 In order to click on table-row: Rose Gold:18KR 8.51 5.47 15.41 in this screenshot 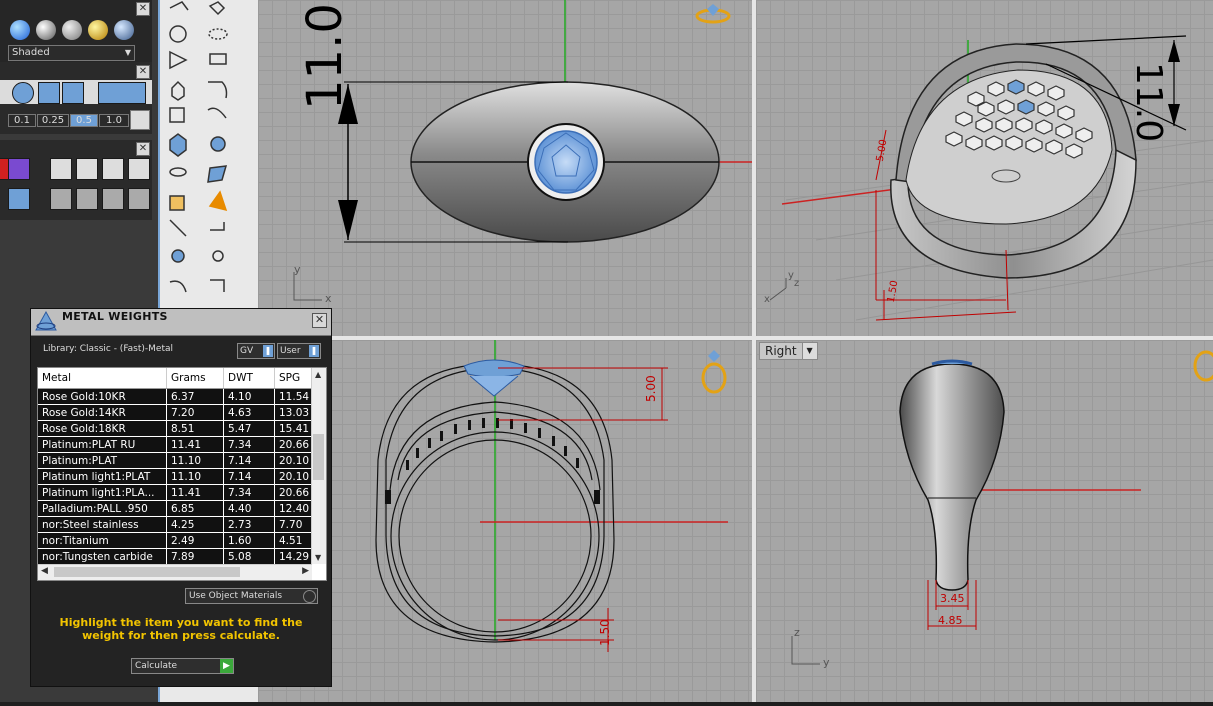, I will do `click(181, 428)`.